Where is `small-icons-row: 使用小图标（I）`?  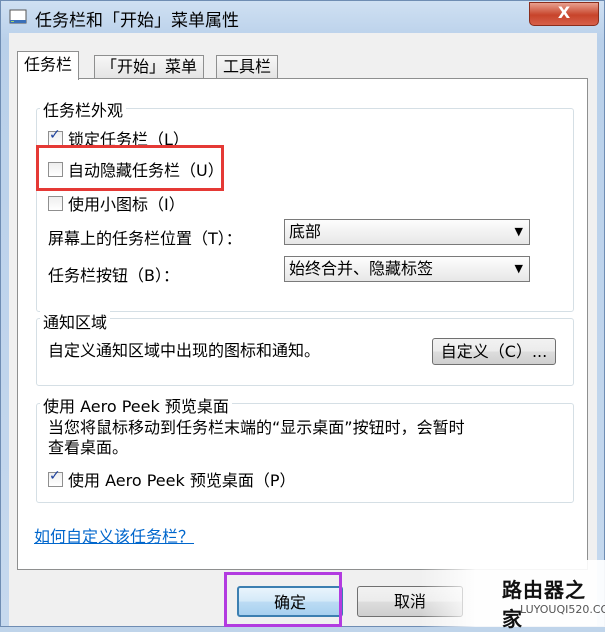 small-icons-row: 使用小图标（I） is located at coordinates (116, 203).